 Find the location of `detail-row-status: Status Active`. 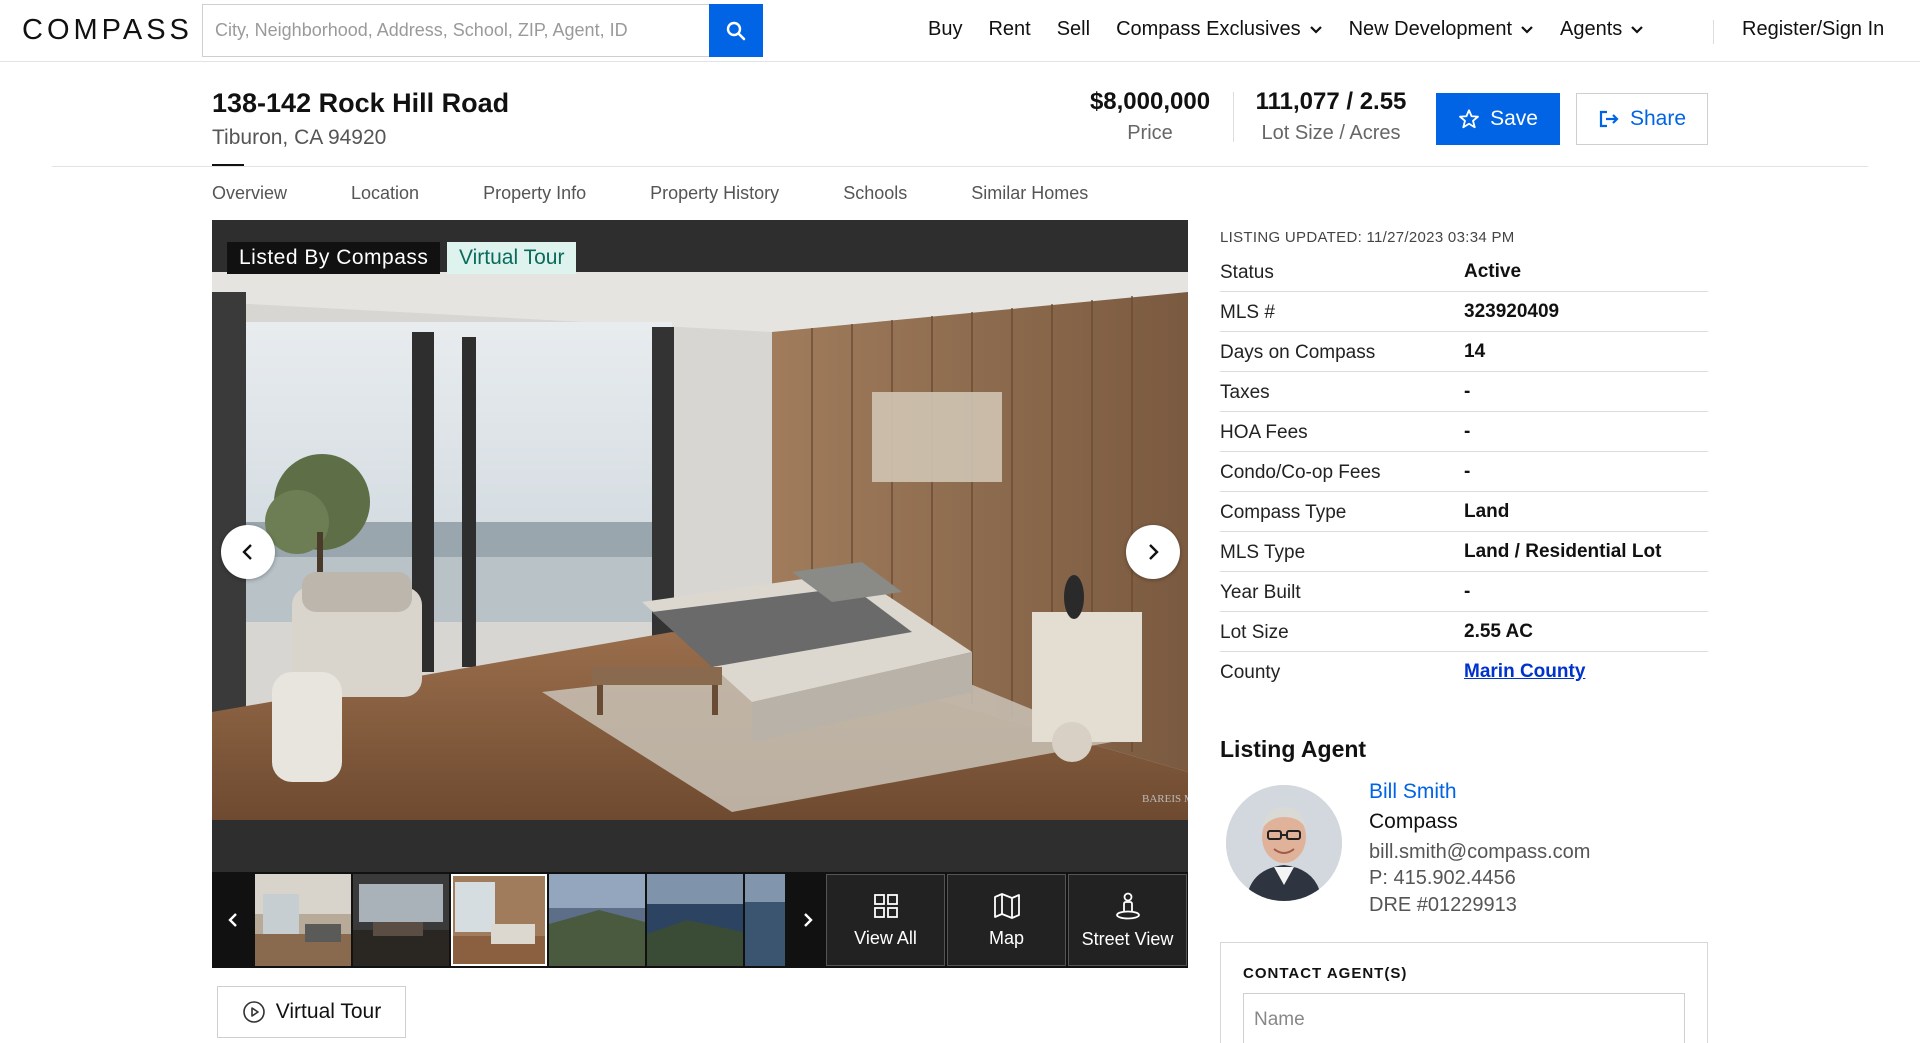

detail-row-status: Status Active is located at coordinates (1464, 272).